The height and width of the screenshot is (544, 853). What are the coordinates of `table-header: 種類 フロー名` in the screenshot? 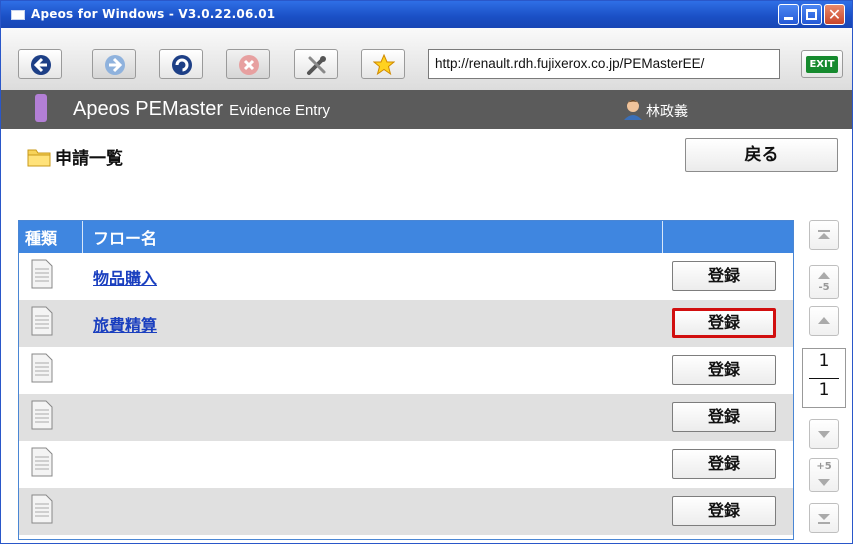 It's located at (406, 237).